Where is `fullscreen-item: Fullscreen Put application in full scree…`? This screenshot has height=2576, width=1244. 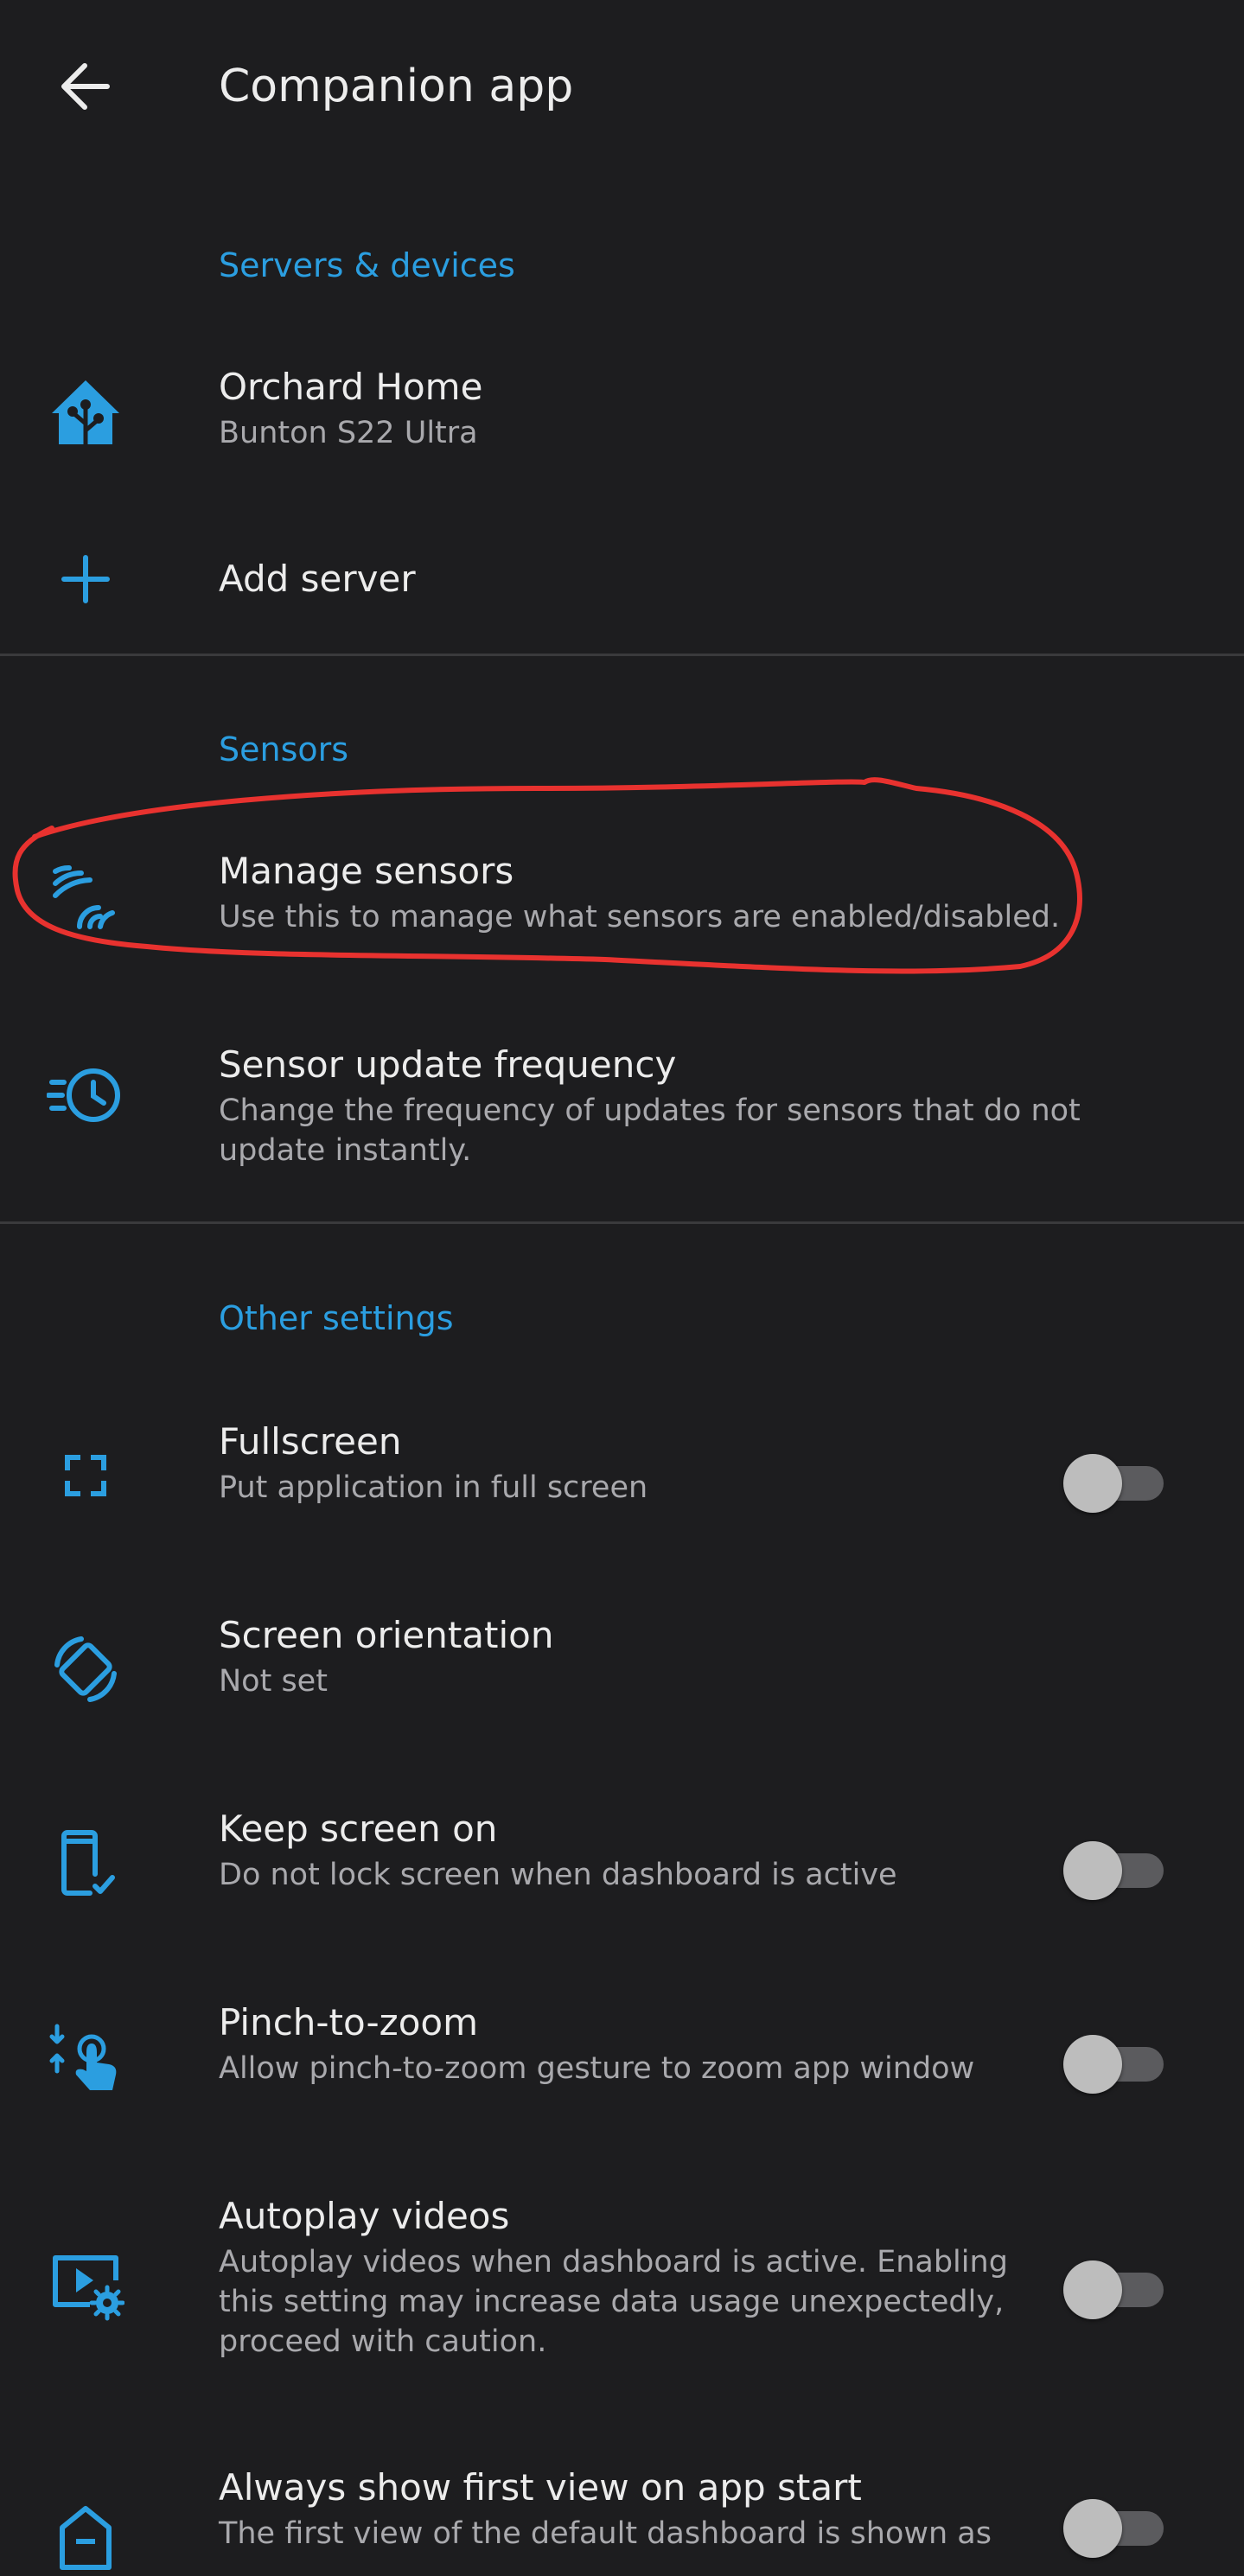
fullscreen-item: Fullscreen Put application in full scree… is located at coordinates (622, 1478).